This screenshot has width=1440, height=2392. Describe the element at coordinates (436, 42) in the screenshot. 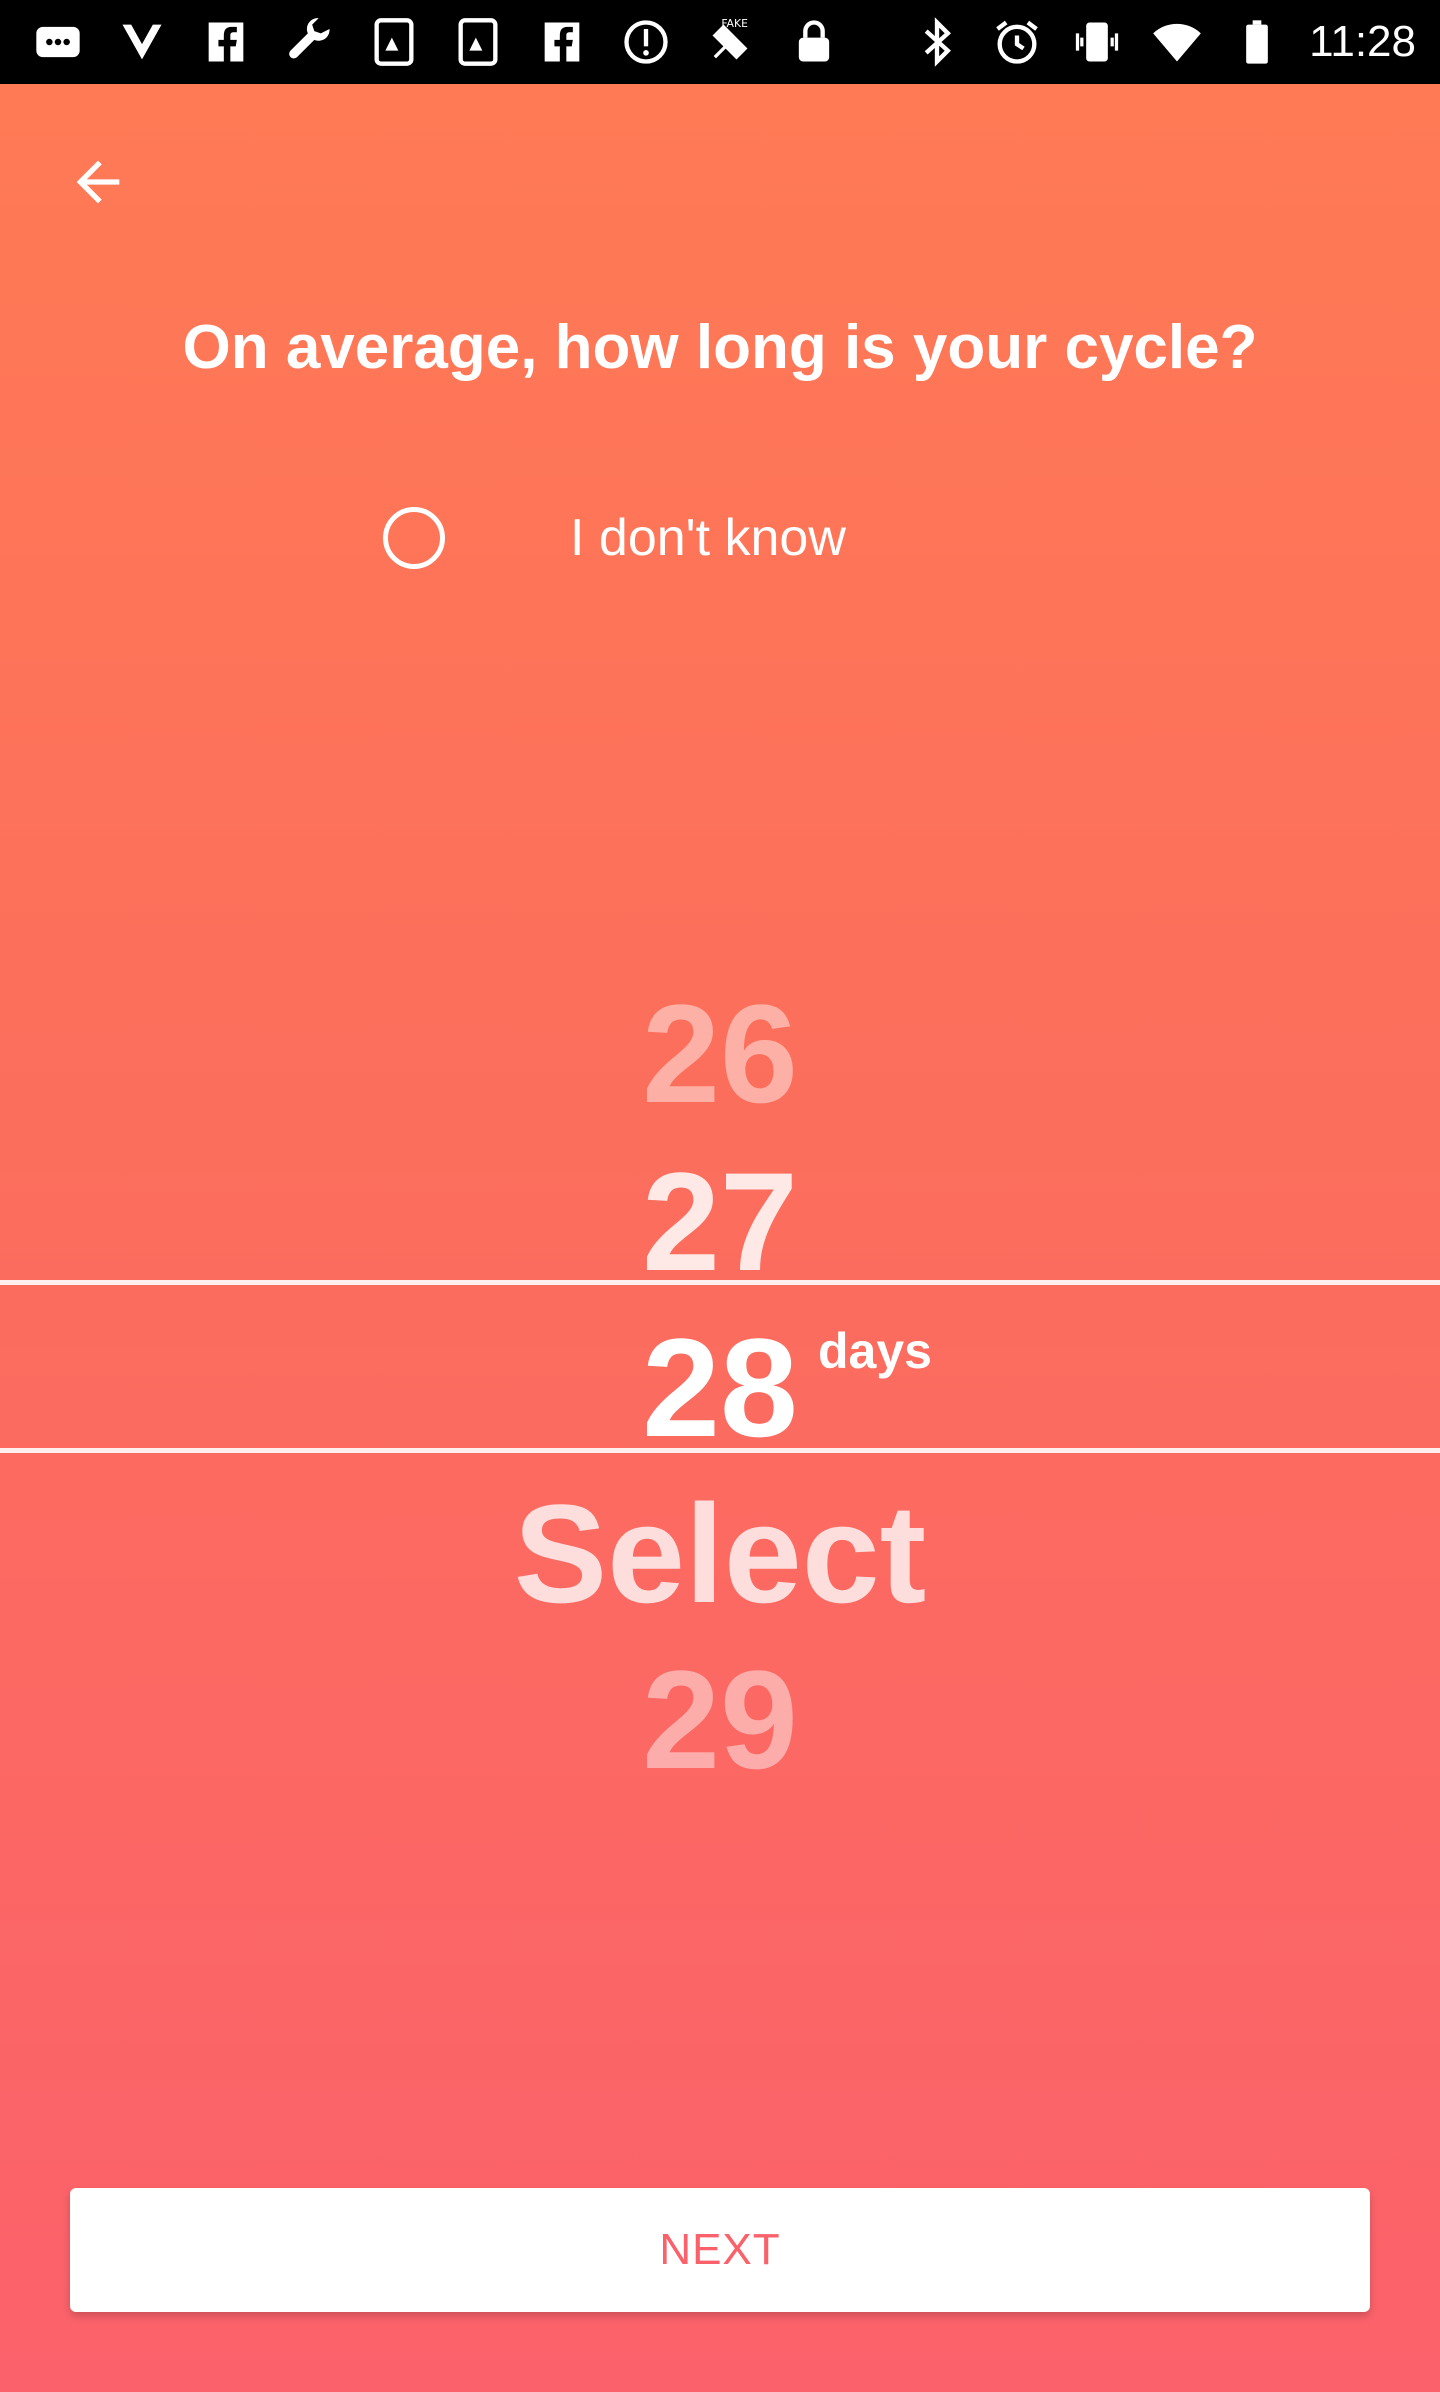

I see `notification-icons: FAKE` at that location.